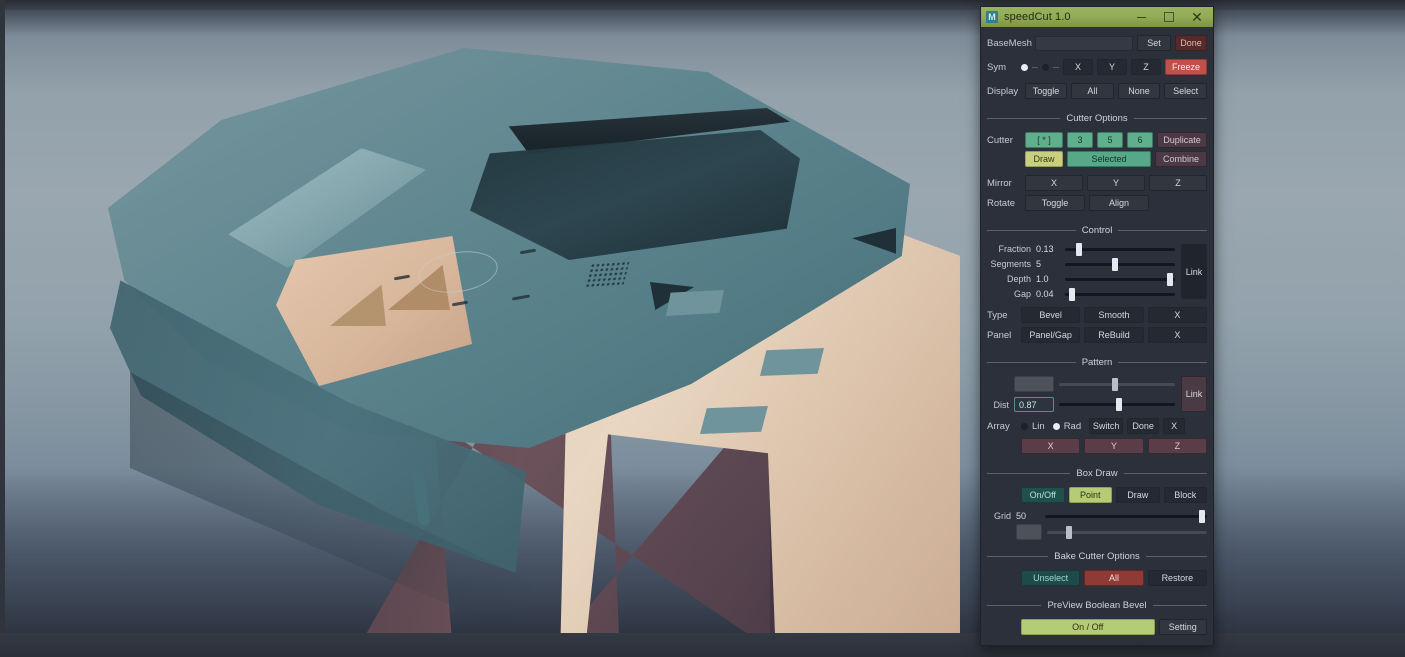 The width and height of the screenshot is (1405, 657). I want to click on panel-row: Panel Panel/Gap ReBuild X, so click(1097, 335).